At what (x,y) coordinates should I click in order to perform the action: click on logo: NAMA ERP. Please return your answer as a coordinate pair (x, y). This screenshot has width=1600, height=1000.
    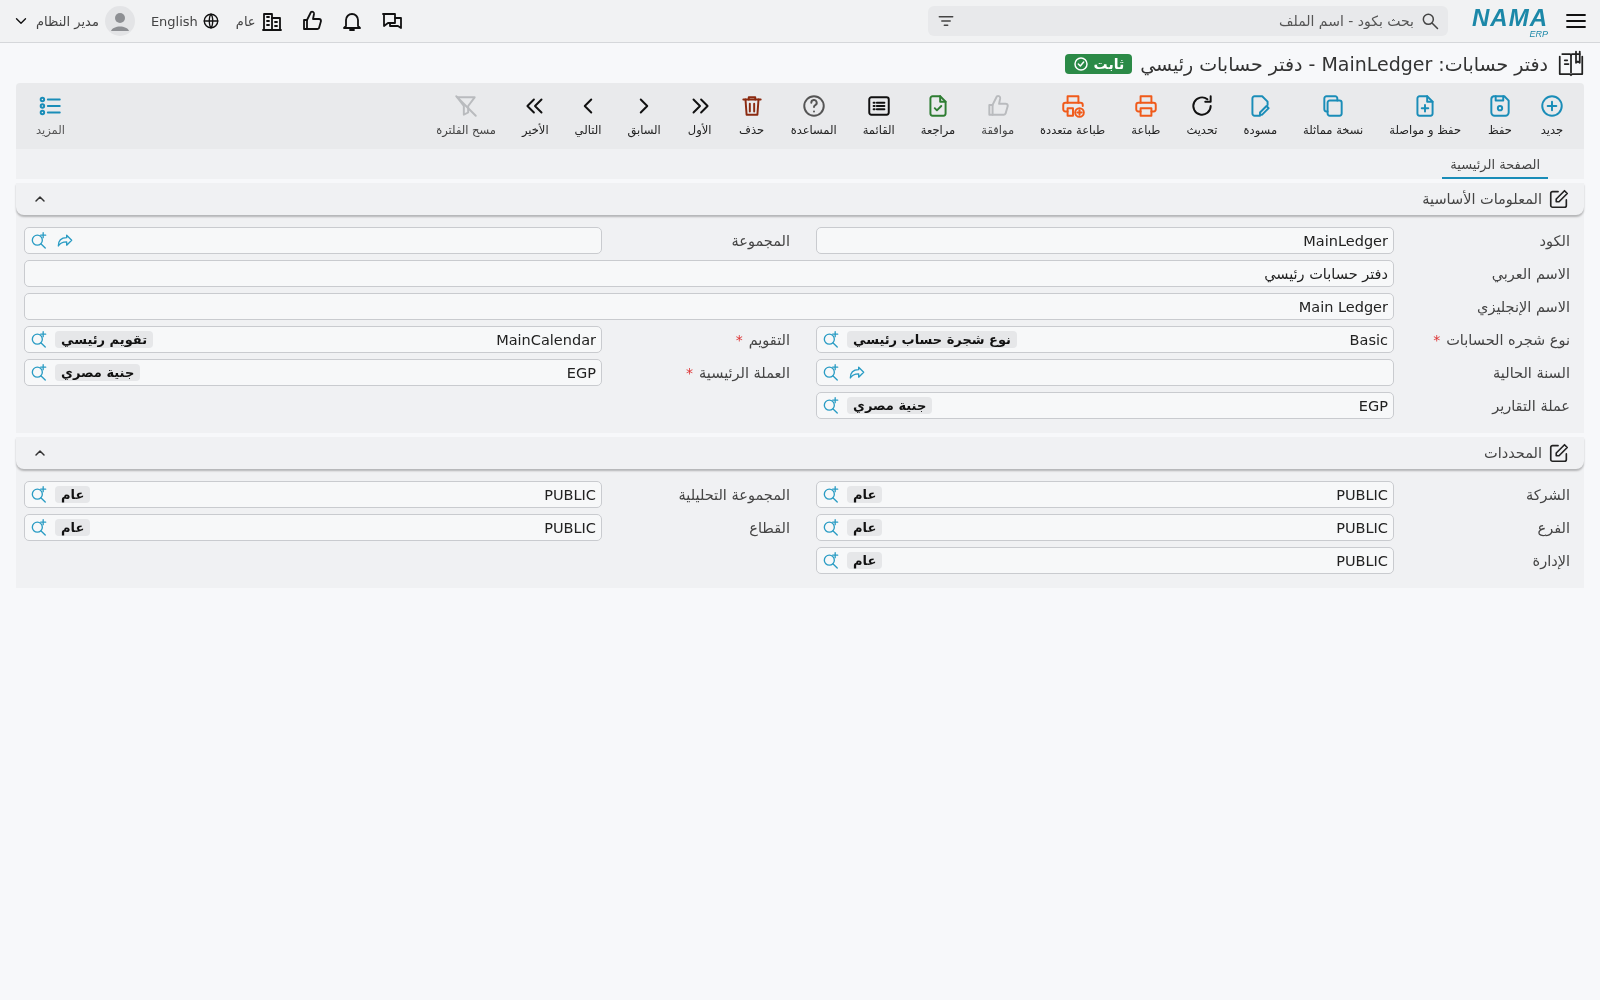
    Looking at the image, I should click on (1510, 21).